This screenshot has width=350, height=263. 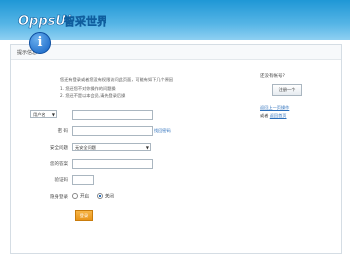 I want to click on login-button: 登录, so click(x=84, y=215).